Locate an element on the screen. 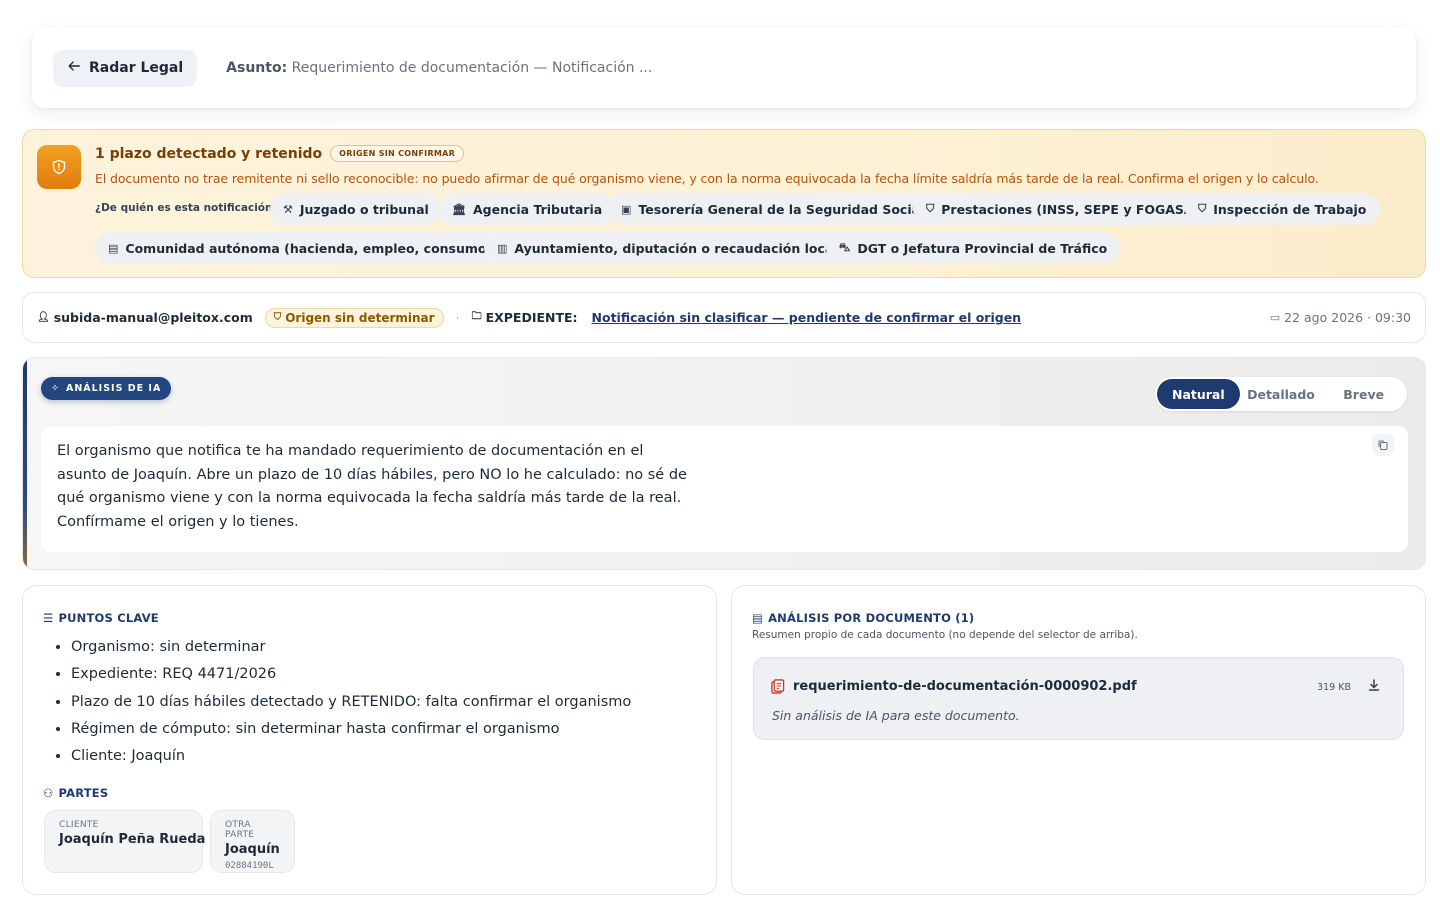  bank-icon: 🏛 is located at coordinates (459, 209).